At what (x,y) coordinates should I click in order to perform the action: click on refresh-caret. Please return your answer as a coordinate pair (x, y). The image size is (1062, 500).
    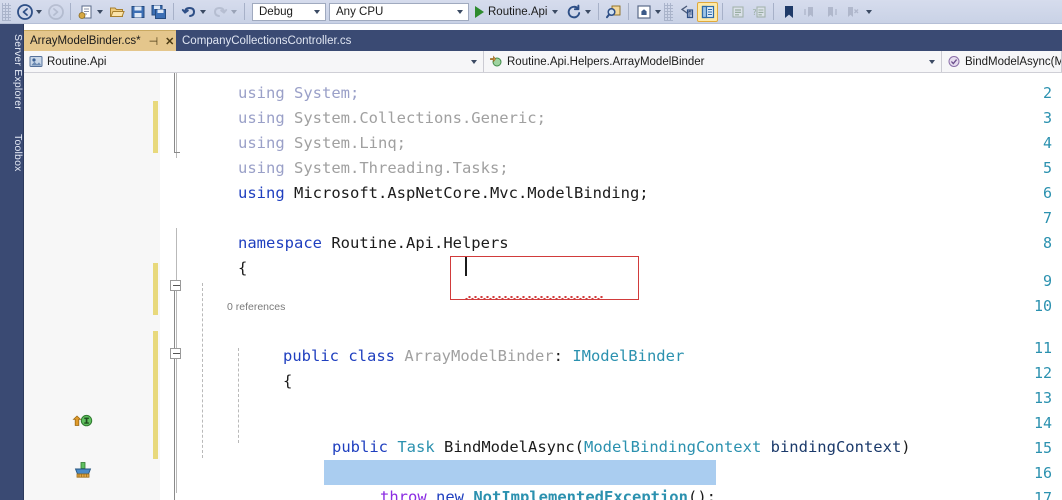
    Looking at the image, I should click on (588, 11).